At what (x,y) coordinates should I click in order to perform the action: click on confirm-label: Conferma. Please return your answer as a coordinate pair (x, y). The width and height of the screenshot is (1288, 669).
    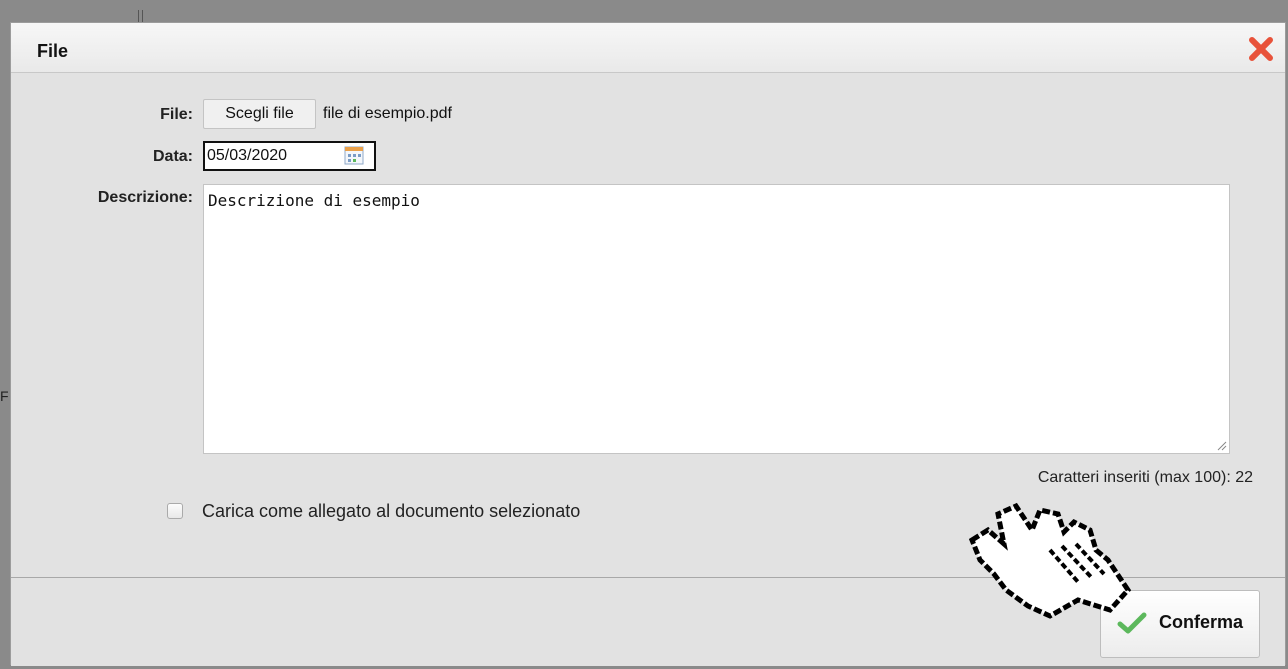
    Looking at the image, I should click on (1201, 622).